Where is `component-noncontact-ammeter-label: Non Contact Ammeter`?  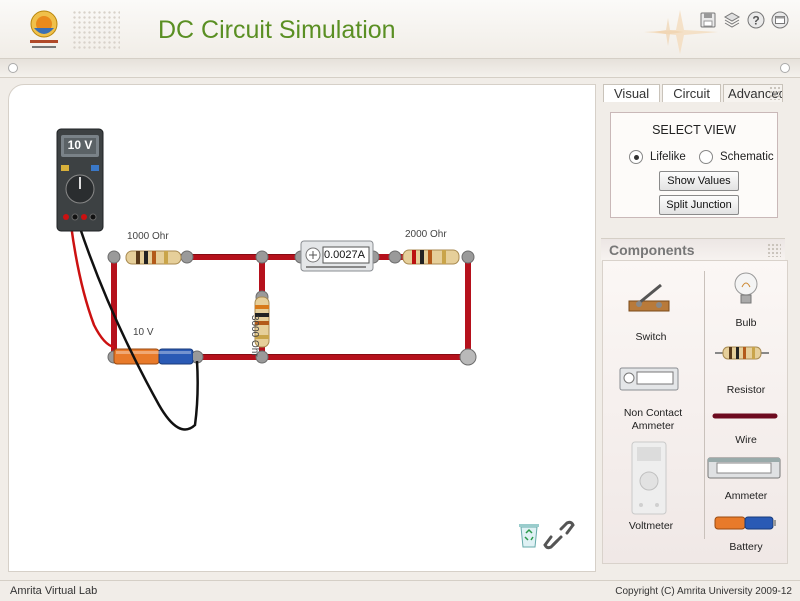 component-noncontact-ammeter-label: Non Contact Ammeter is located at coordinates (653, 420).